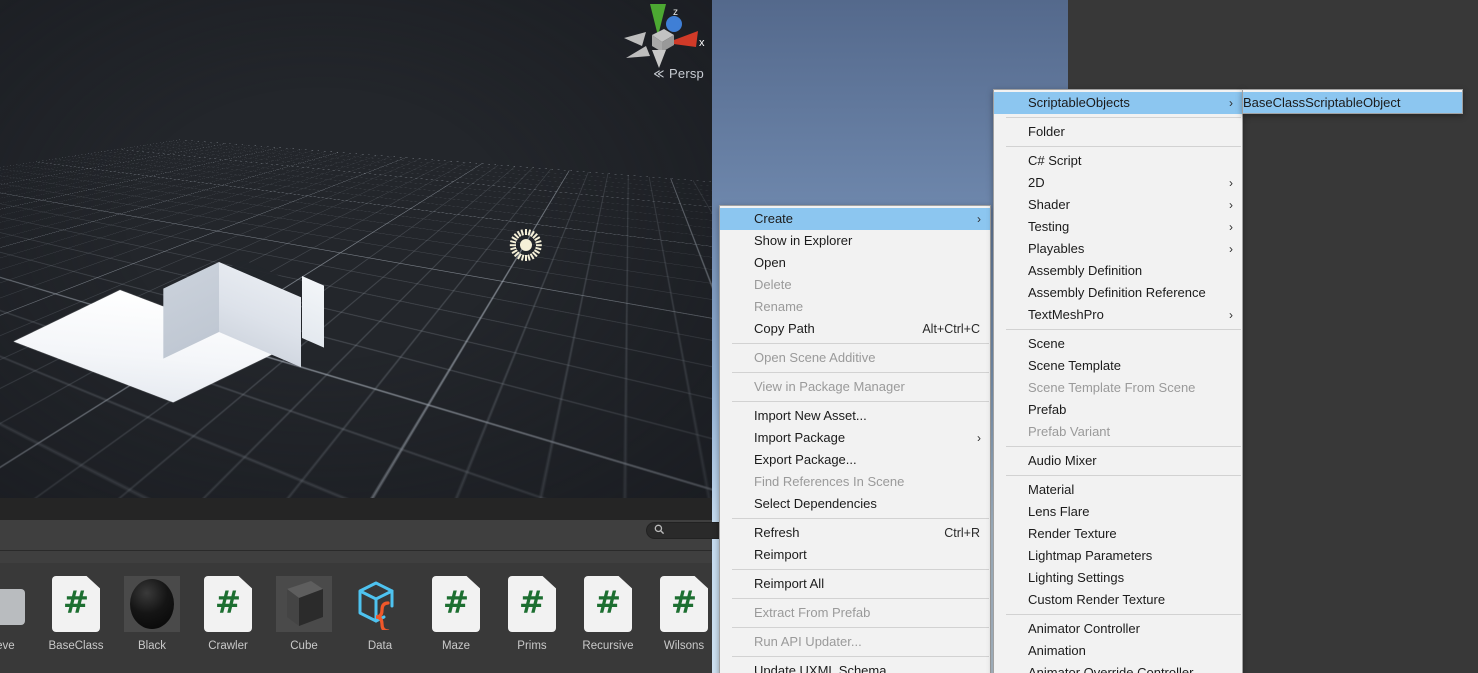  What do you see at coordinates (855, 584) in the screenshot?
I see `context-menu-item-reimport-all: Reimport All` at bounding box center [855, 584].